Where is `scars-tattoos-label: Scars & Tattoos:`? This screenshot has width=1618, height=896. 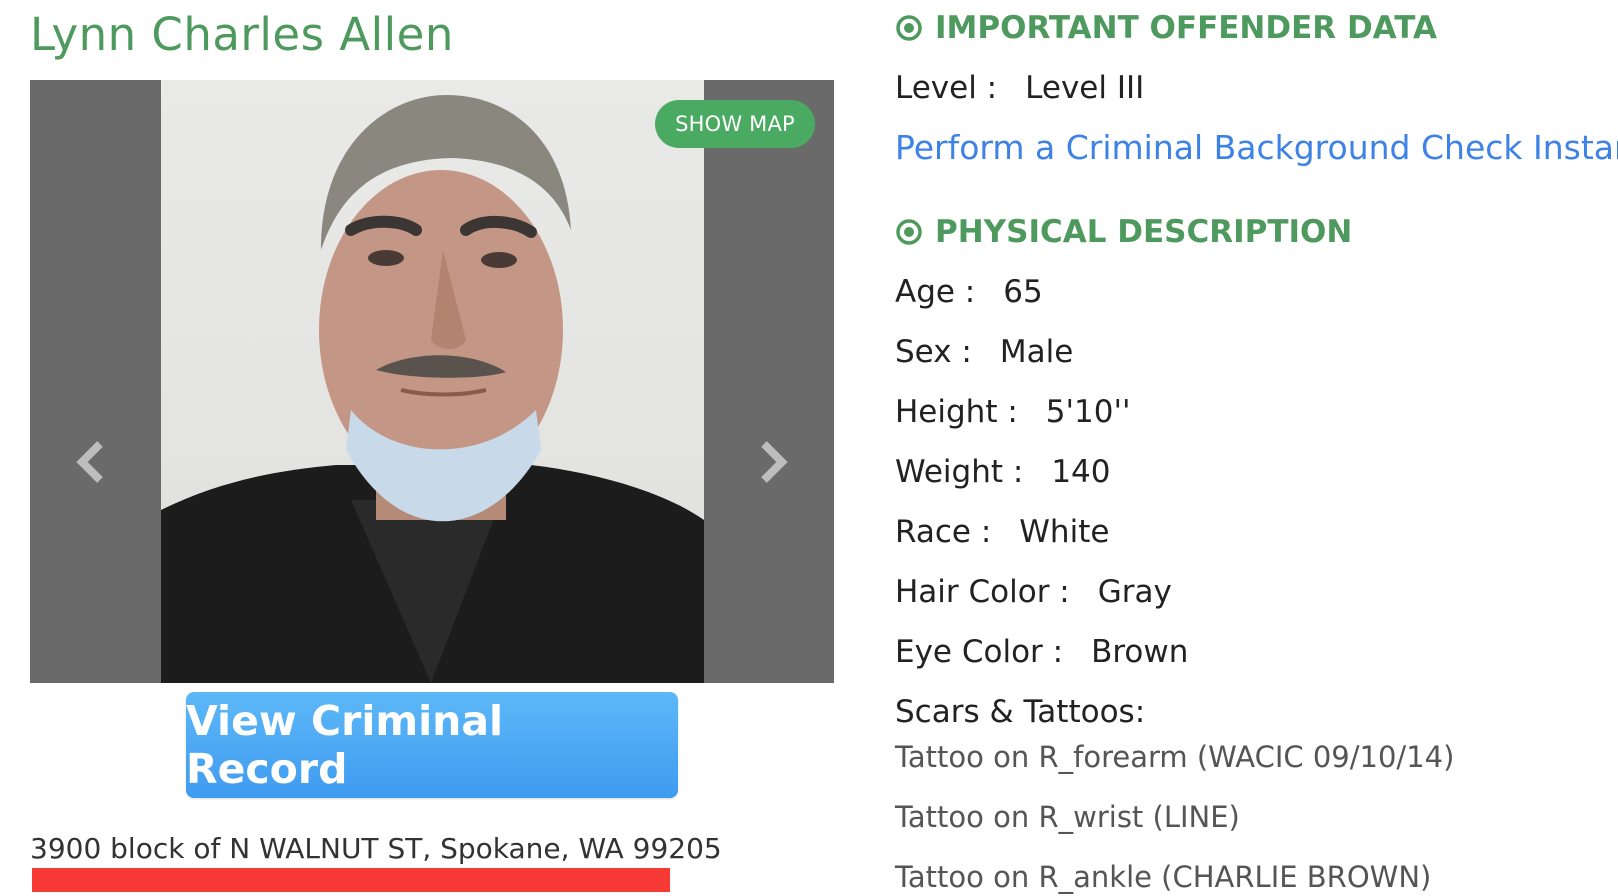
scars-tattoos-label: Scars & Tattoos: is located at coordinates (1020, 712).